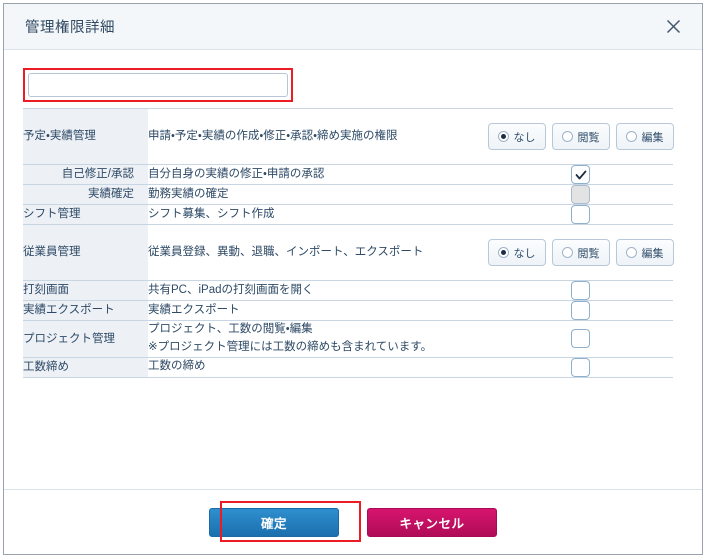 This screenshot has height=560, width=708. I want to click on dialog-title: 管理権限詳細, so click(70, 28).